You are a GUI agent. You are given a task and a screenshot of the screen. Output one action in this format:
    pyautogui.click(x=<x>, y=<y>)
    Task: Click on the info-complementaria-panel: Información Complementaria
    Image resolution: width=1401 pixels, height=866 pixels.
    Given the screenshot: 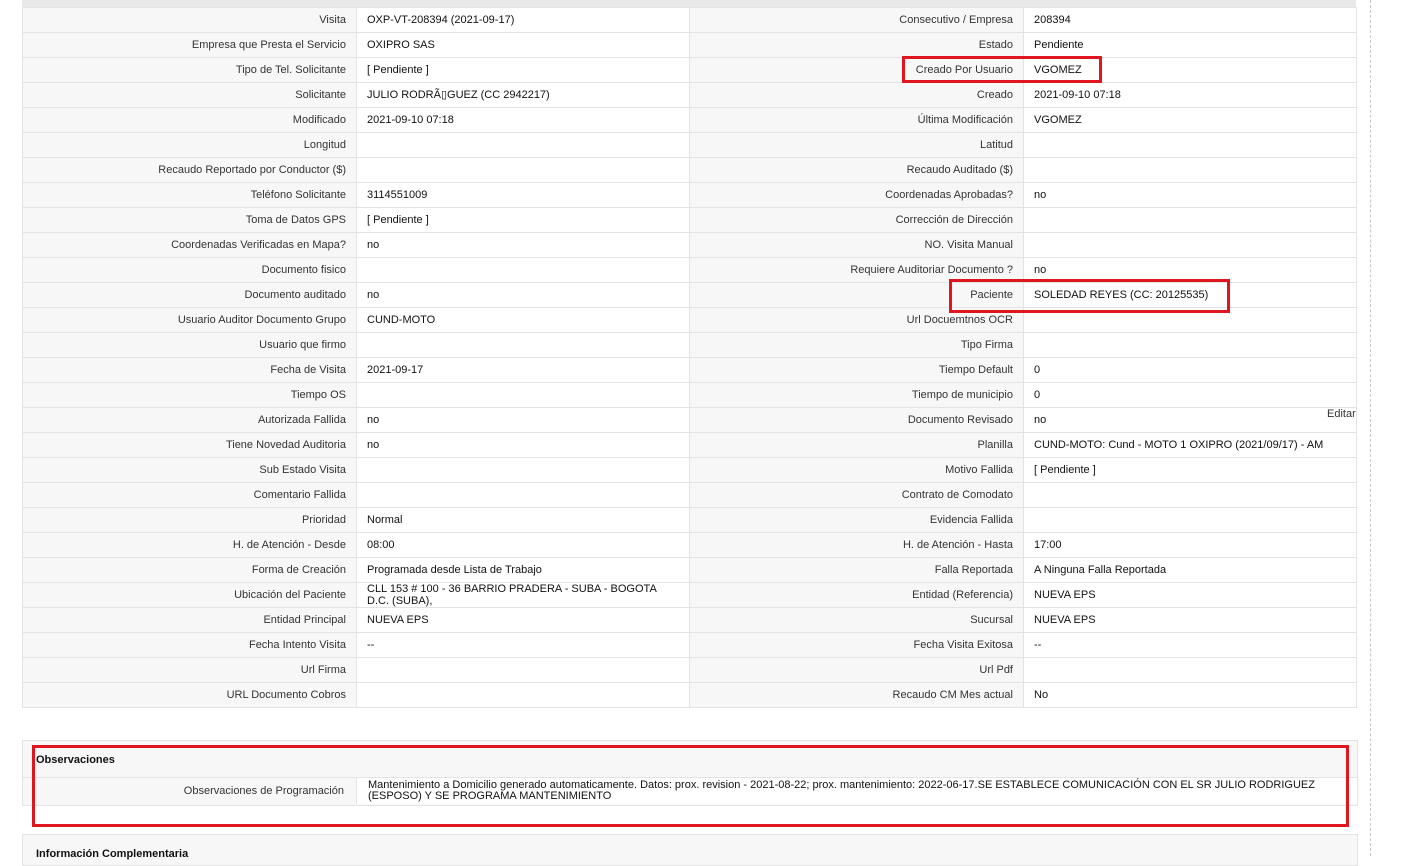 What is the action you would take?
    pyautogui.click(x=690, y=850)
    